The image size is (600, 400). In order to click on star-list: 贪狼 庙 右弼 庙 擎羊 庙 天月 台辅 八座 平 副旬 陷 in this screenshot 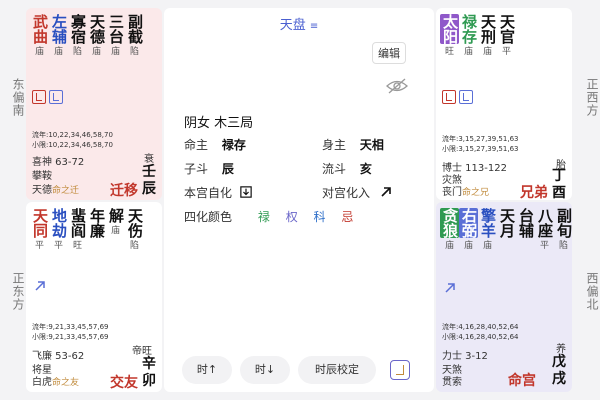, I will do `click(506, 230)`.